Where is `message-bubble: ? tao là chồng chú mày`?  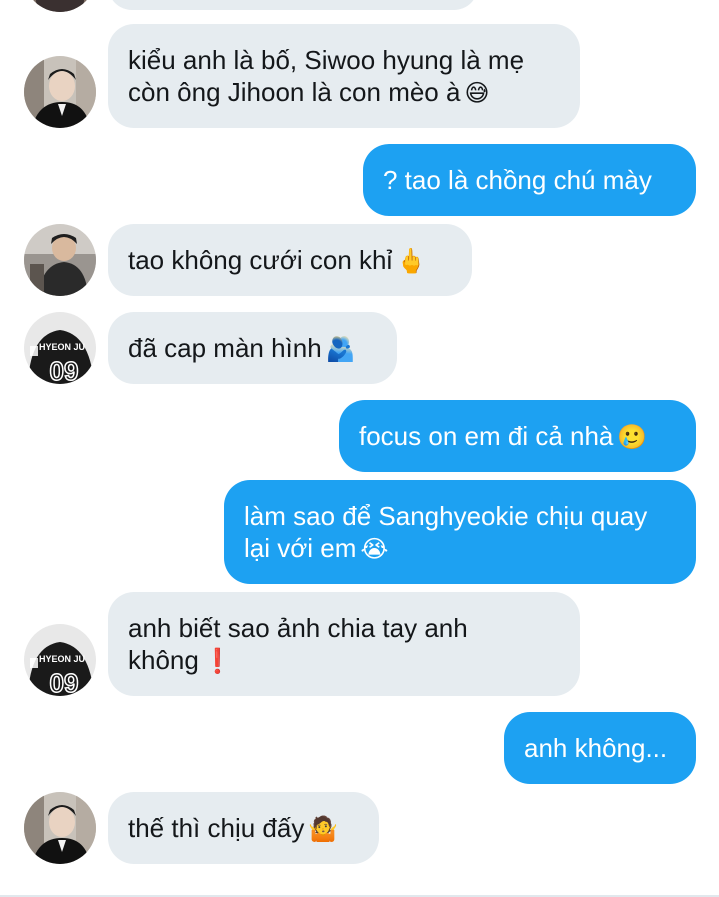
message-bubble: ? tao là chồng chú mày is located at coordinates (529, 180).